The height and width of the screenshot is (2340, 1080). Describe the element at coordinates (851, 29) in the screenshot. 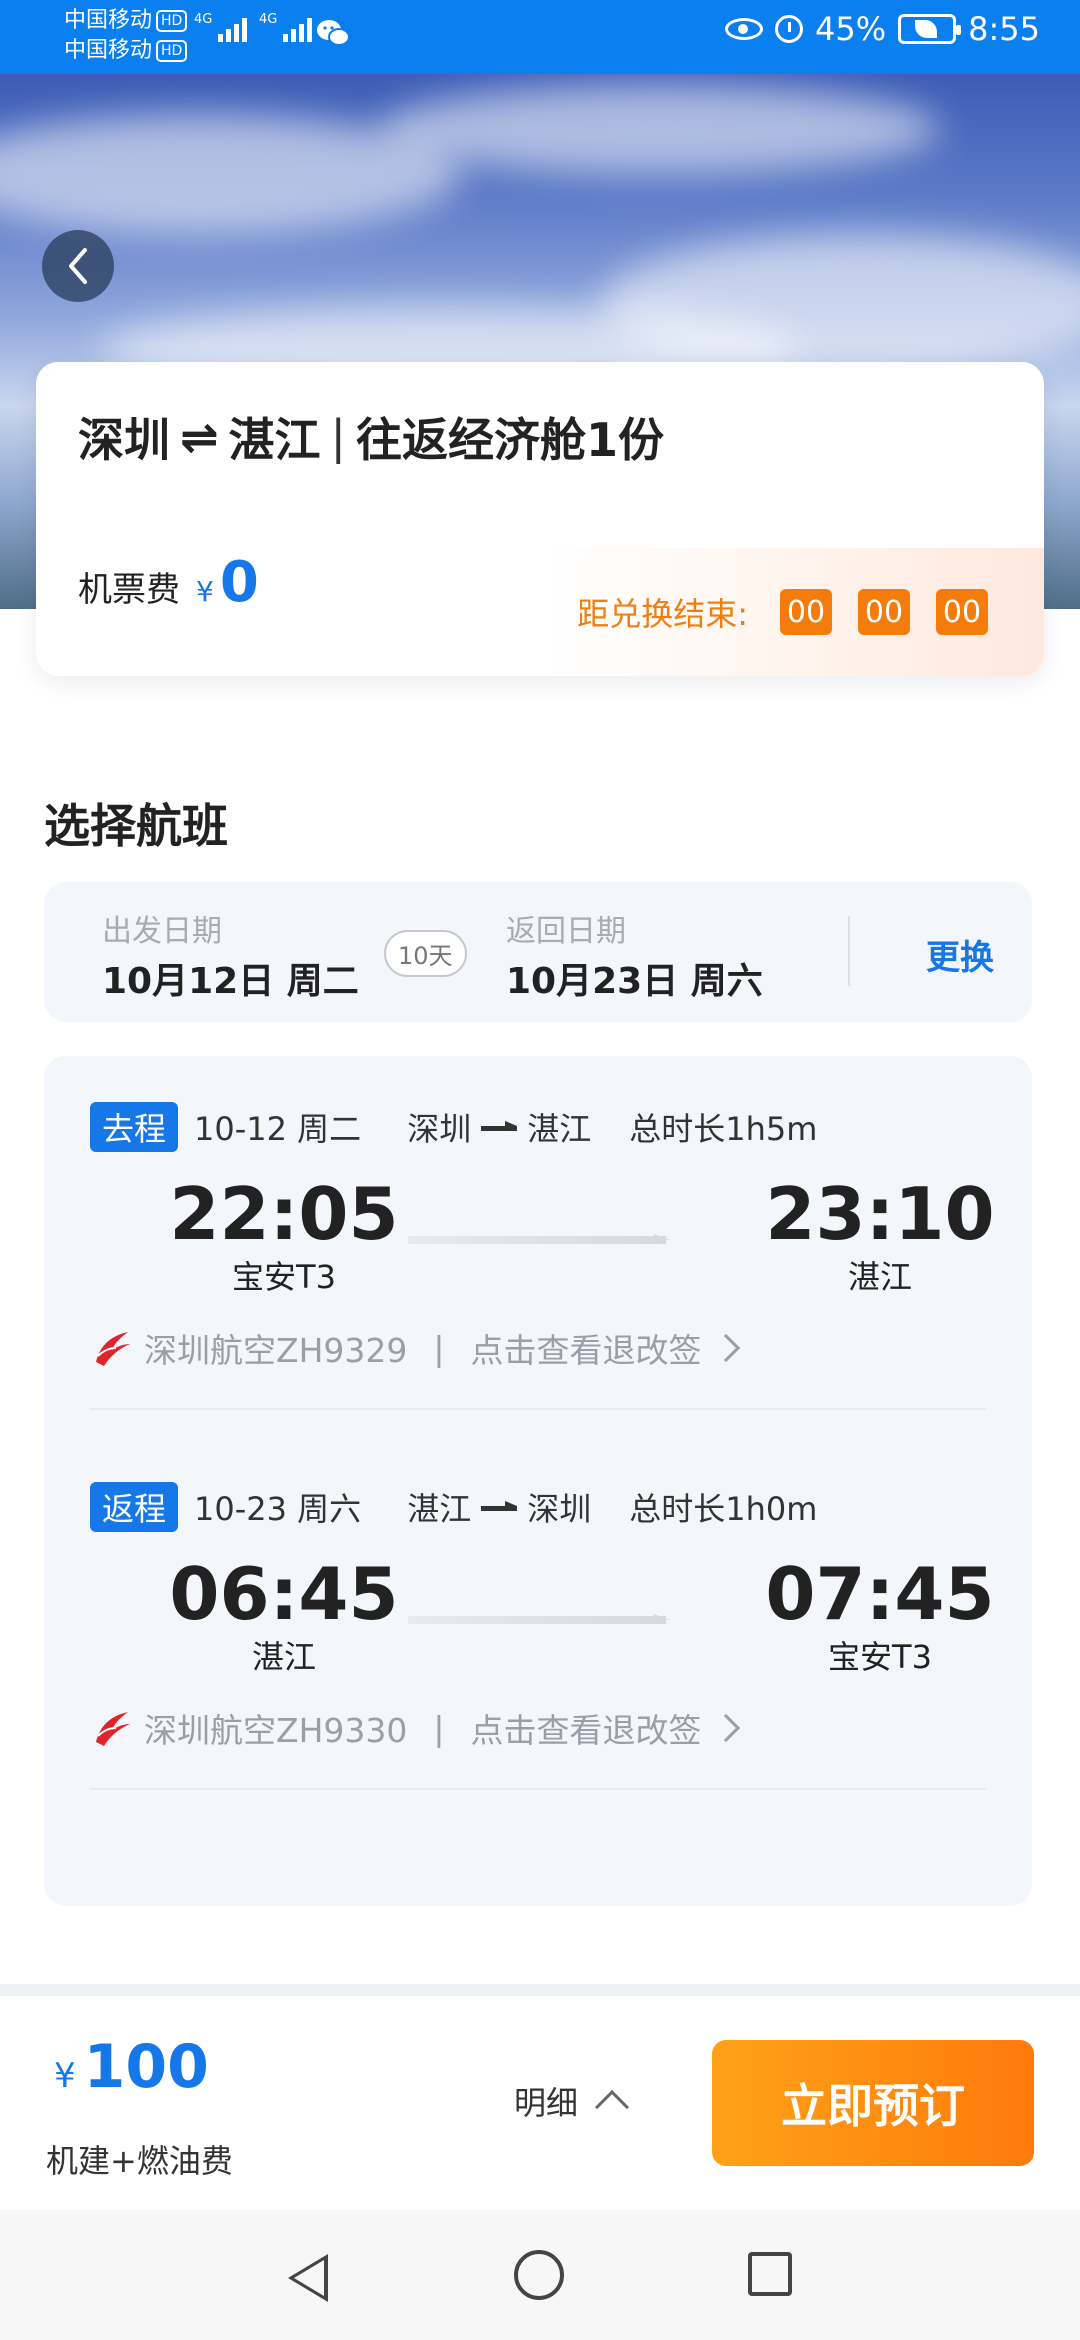

I see `battery-percent: 45%` at that location.